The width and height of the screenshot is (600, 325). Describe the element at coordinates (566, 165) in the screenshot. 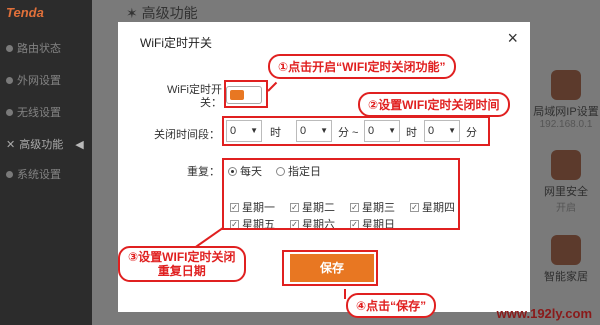

I see `shield-icon` at that location.